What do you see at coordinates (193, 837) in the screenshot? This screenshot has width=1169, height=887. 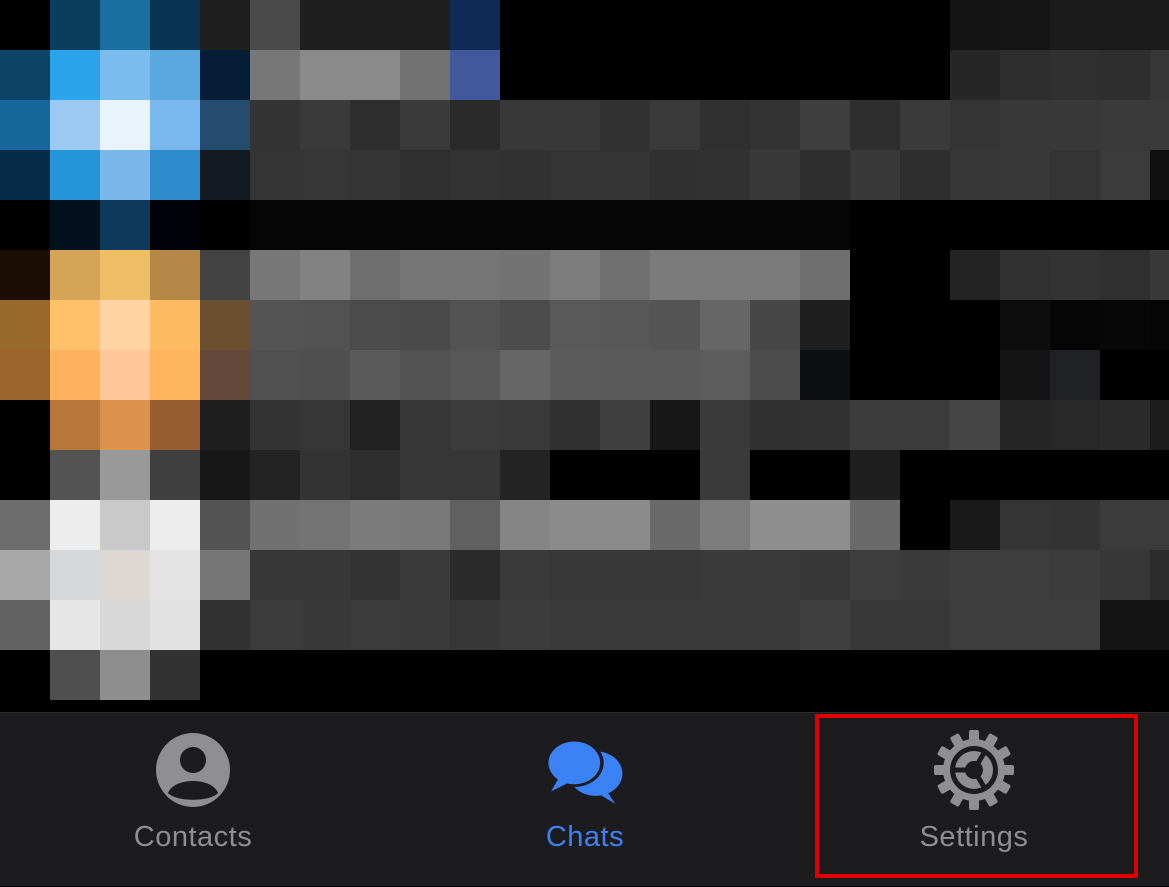 I see `tab-contacts-label: Contacts` at bounding box center [193, 837].